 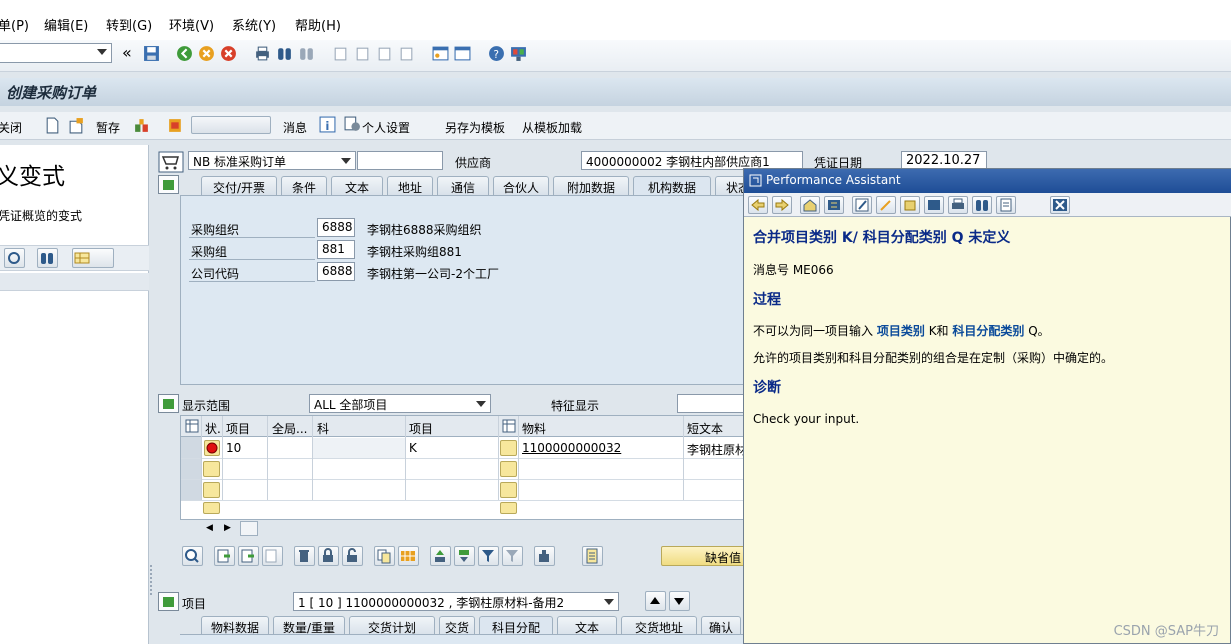 What do you see at coordinates (886, 205) in the screenshot?
I see `link-button` at bounding box center [886, 205].